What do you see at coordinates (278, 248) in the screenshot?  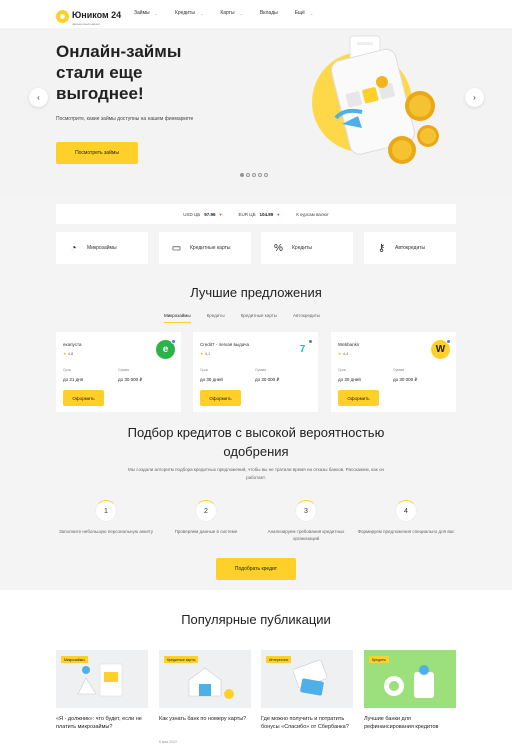 I see `percent-icon: %` at bounding box center [278, 248].